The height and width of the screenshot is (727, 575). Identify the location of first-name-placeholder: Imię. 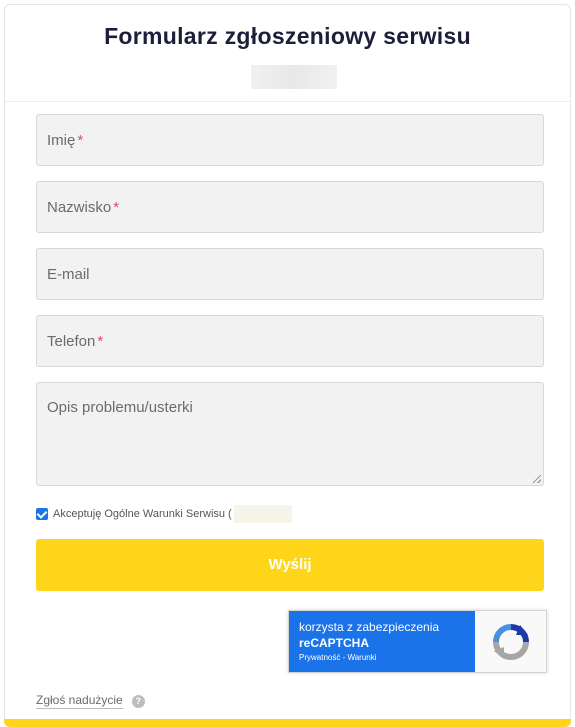
(61, 140).